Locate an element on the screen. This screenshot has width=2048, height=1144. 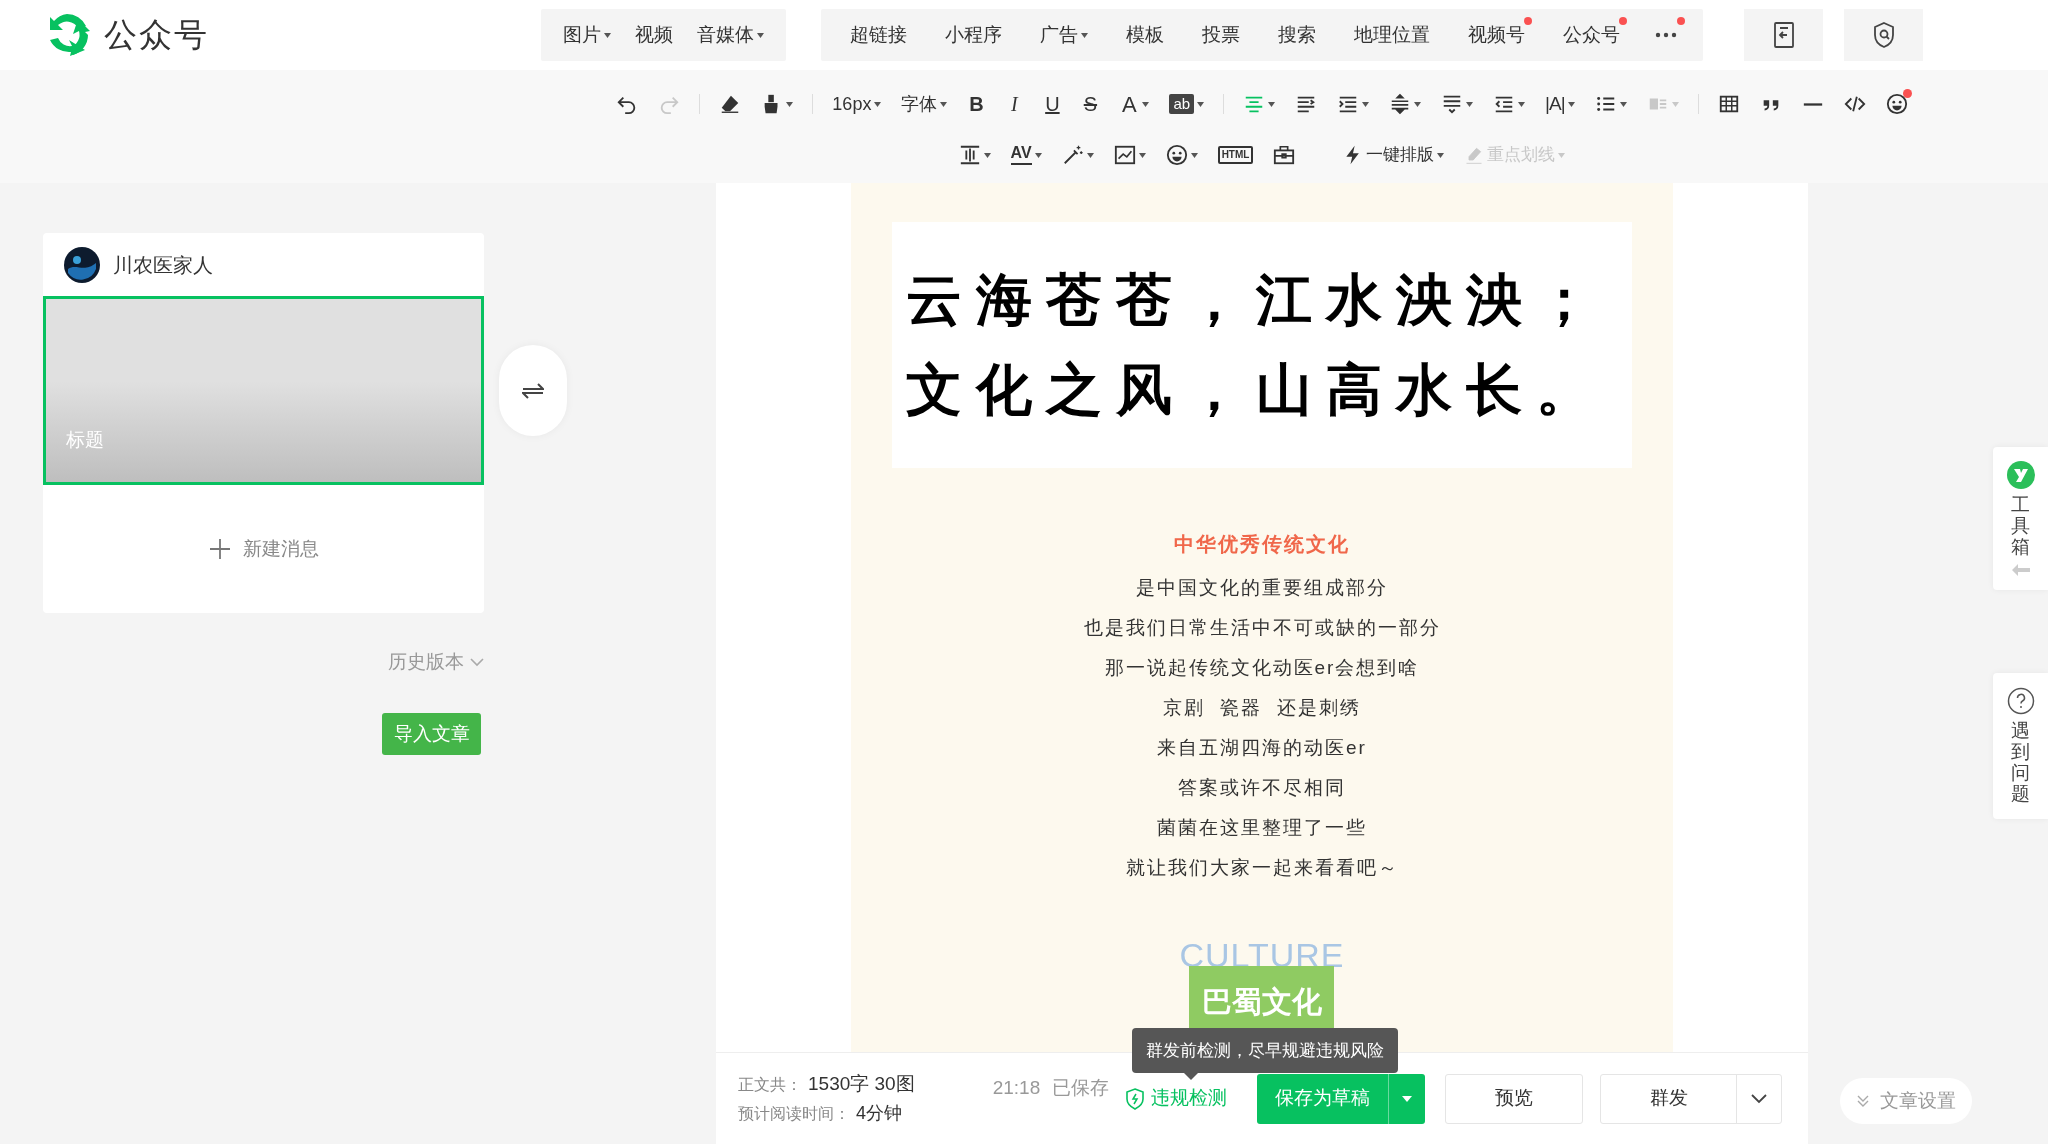
magic-wand-button is located at coordinates (1077, 155).